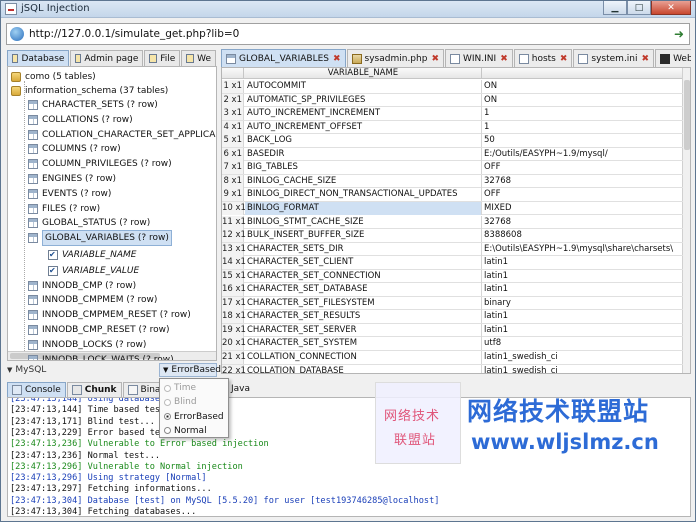 Image resolution: width=696 pixels, height=522 pixels. Describe the element at coordinates (363, 168) in the screenshot. I see `variable-name-cell: BIG_TABLES` at that location.